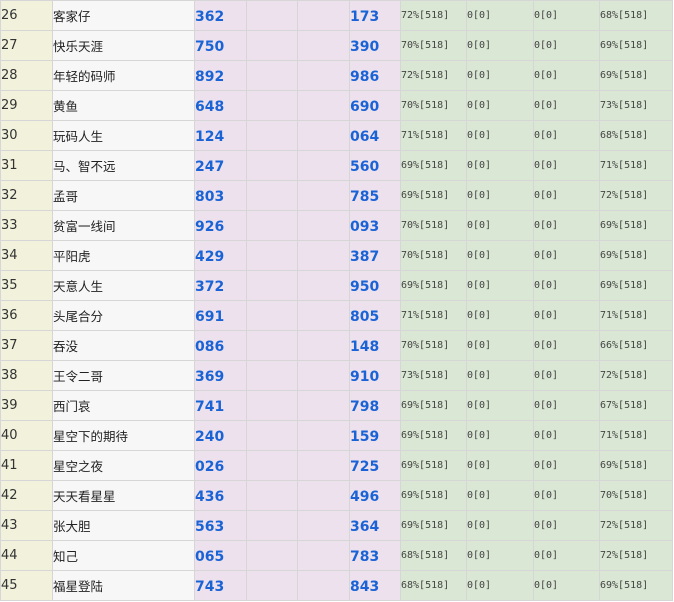 This screenshot has width=674, height=602. I want to click on user-name-cell: 快乐天涯, so click(123, 45).